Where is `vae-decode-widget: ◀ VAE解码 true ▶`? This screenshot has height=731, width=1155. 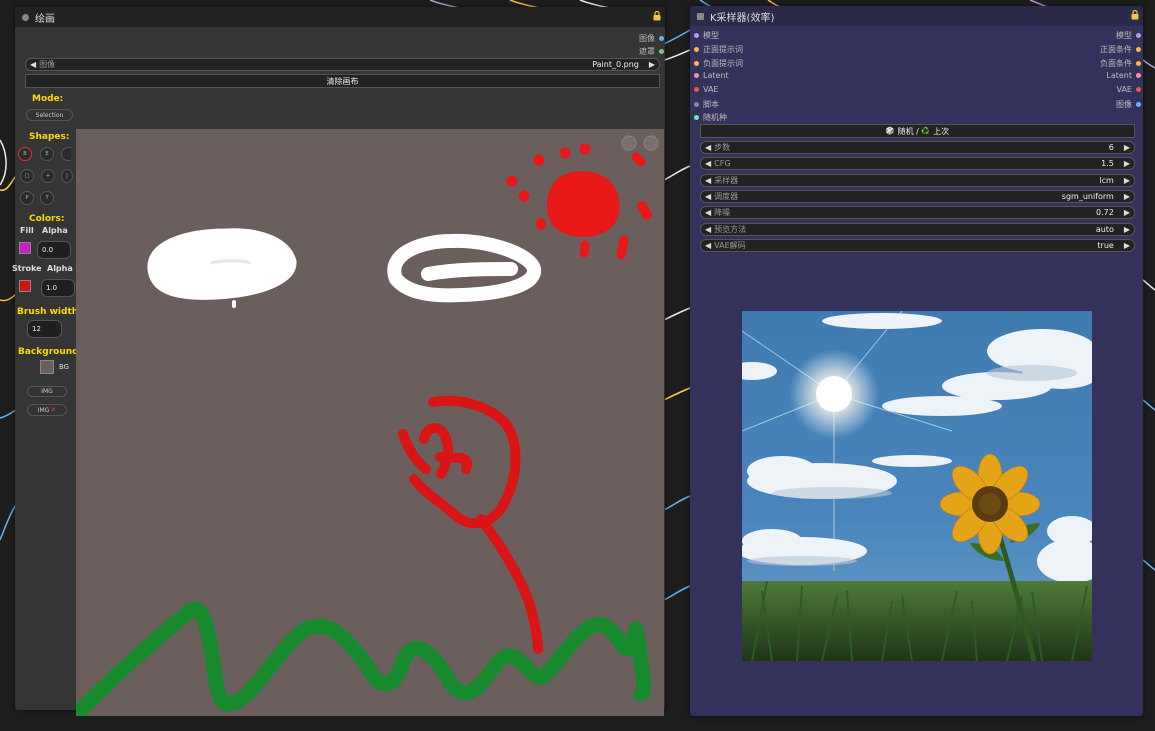 vae-decode-widget: ◀ VAE解码 true ▶ is located at coordinates (917, 245).